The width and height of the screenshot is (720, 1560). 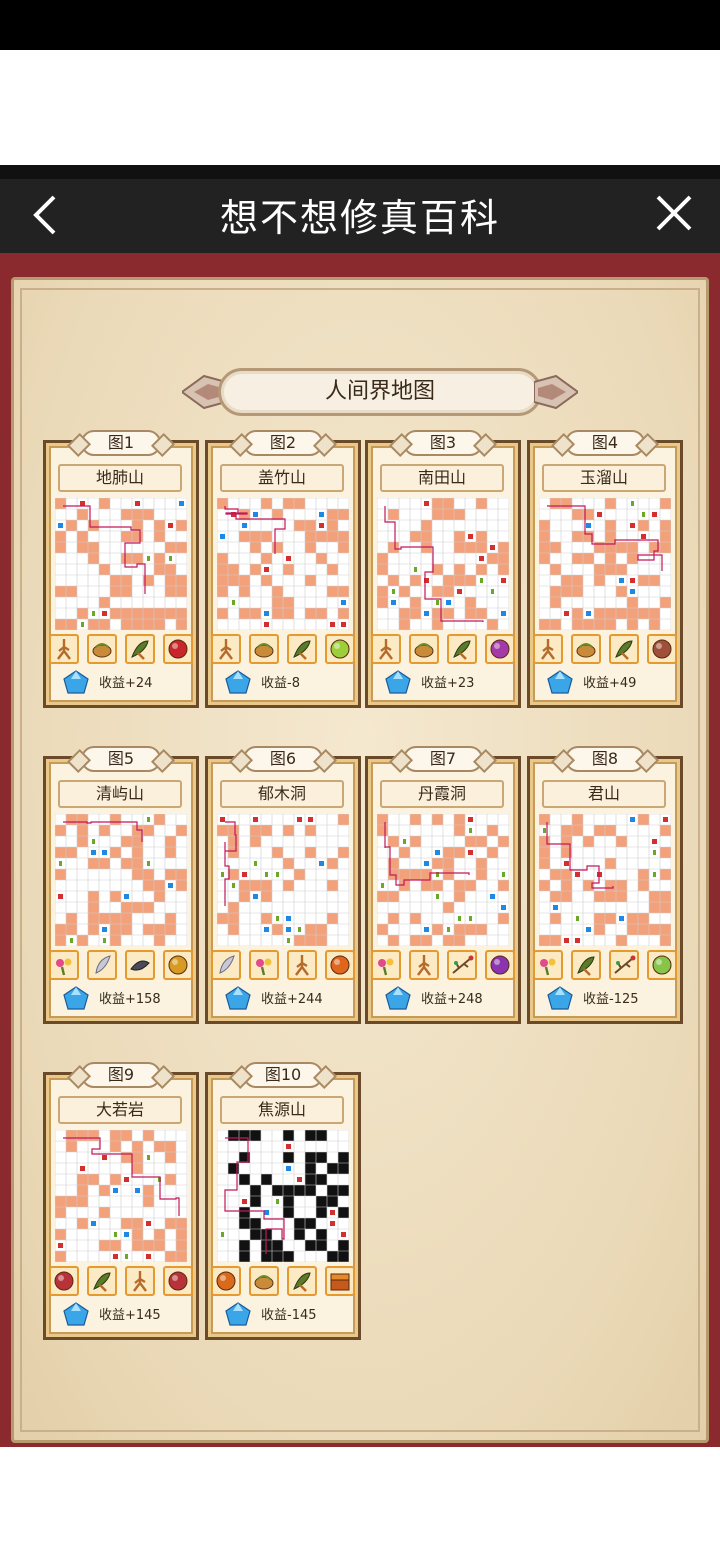 I want to click on income-value: 收益-125, so click(x=611, y=999).